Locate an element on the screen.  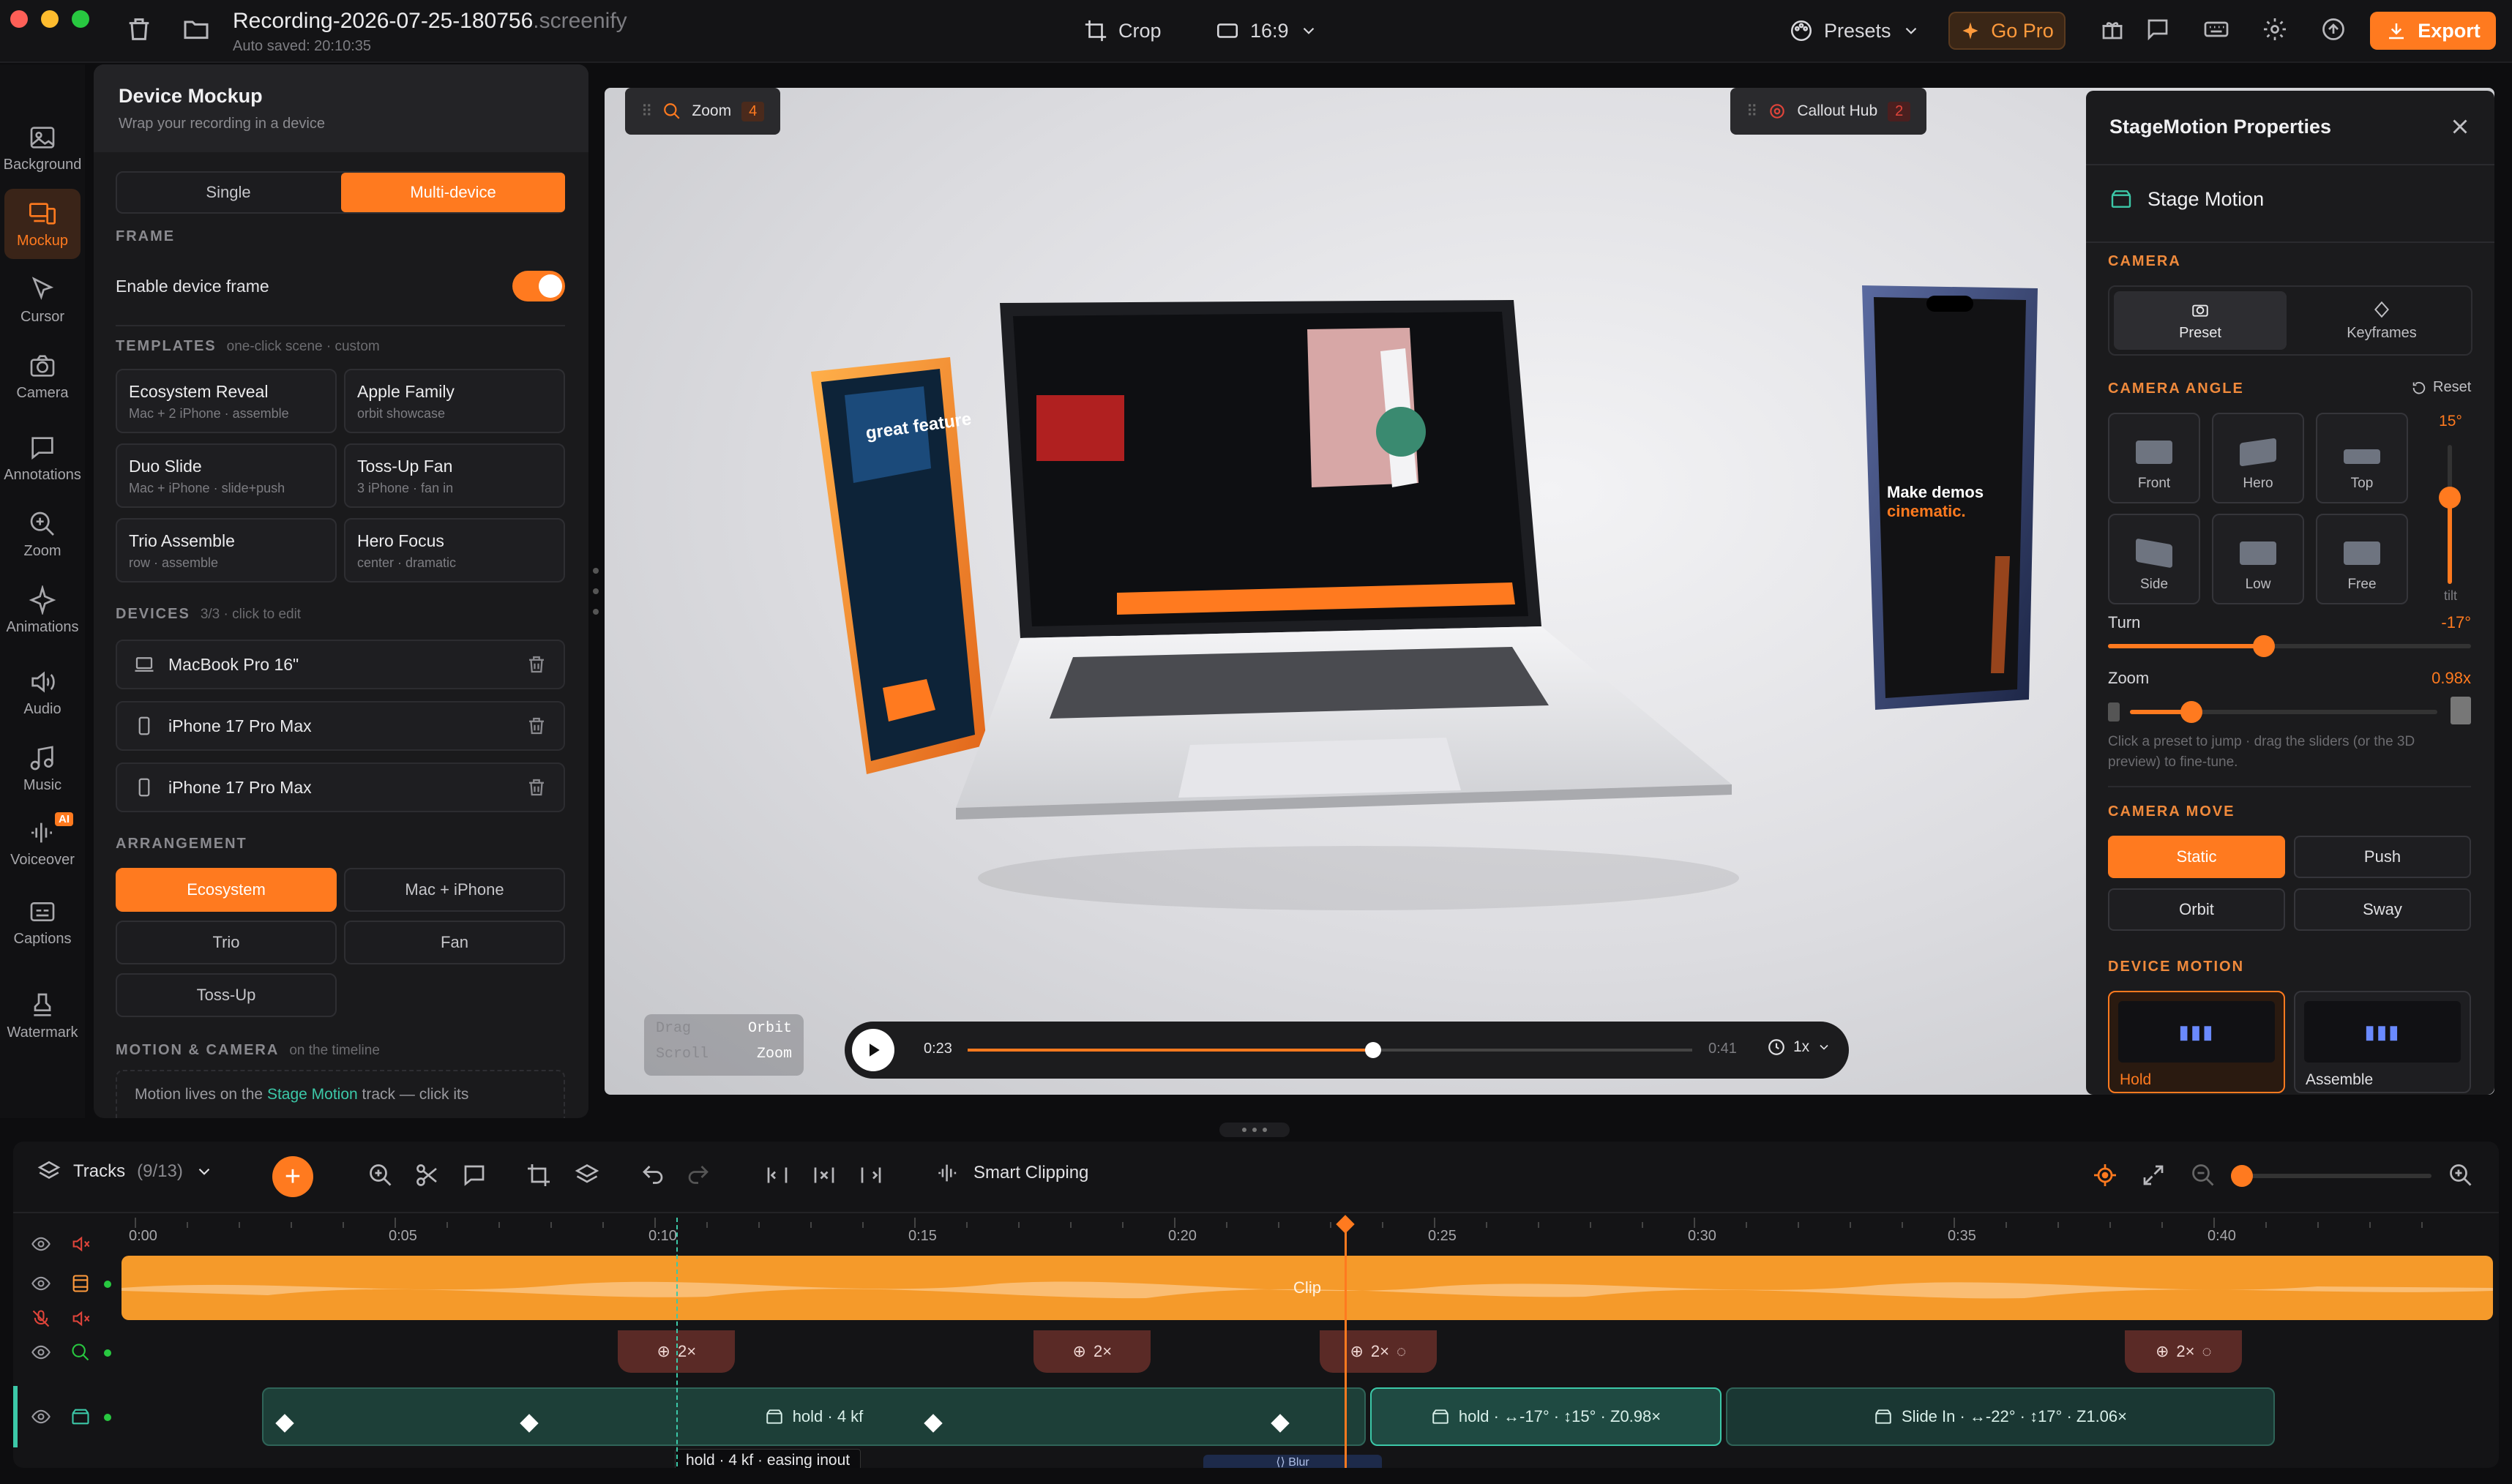
turn-knob is located at coordinates (2264, 646).